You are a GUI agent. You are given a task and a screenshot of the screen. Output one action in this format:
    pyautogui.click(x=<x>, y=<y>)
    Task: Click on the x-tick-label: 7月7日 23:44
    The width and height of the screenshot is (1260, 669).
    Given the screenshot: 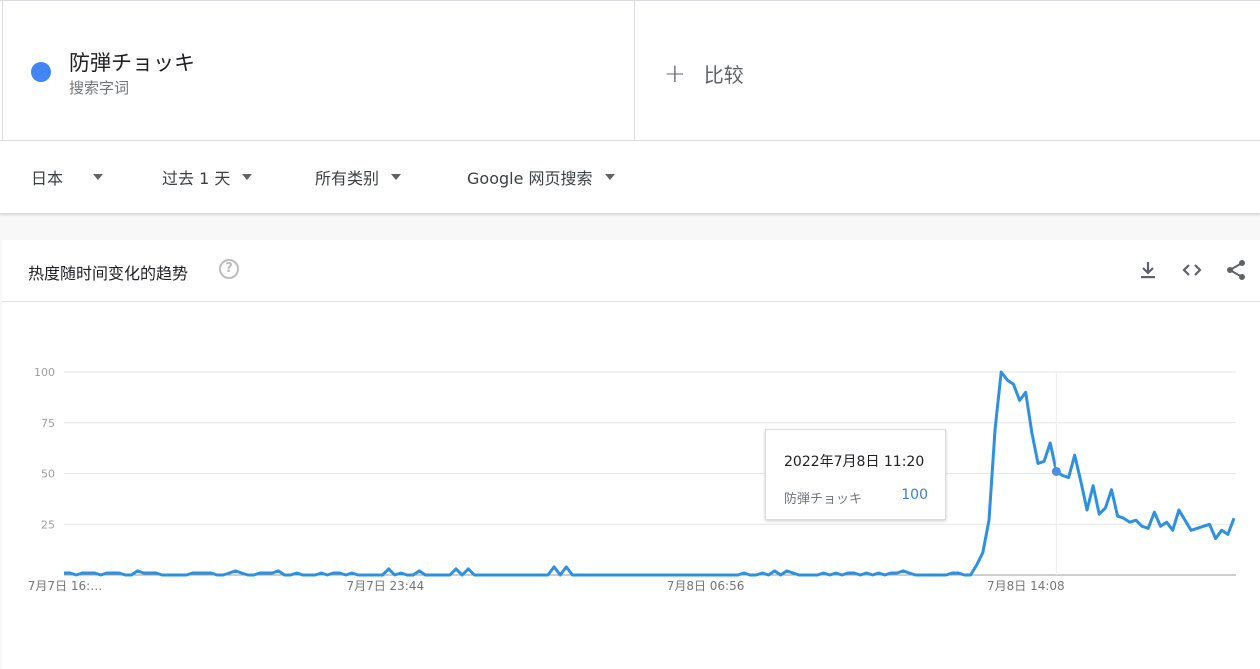 What is the action you would take?
    pyautogui.click(x=385, y=586)
    